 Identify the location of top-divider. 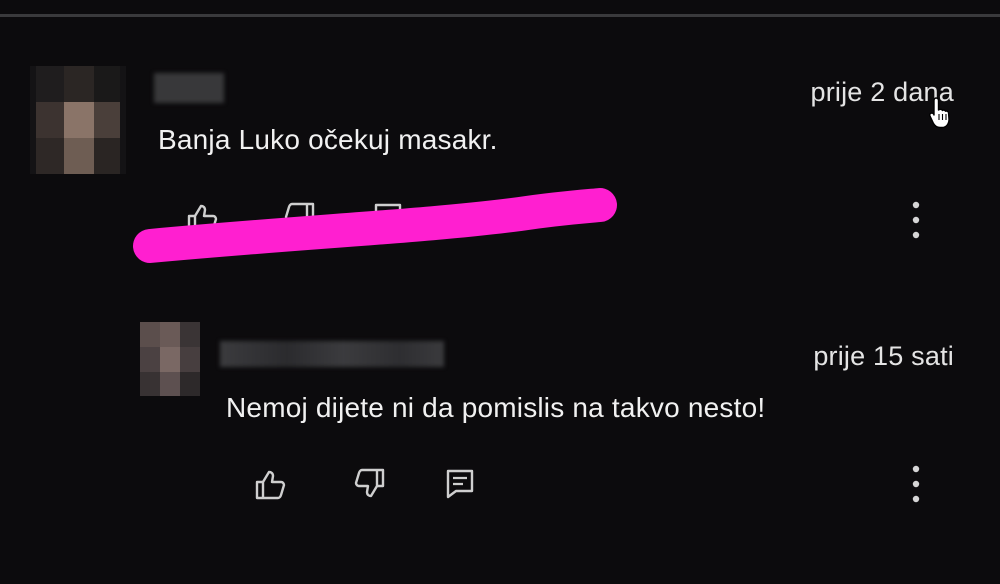
(500, 15).